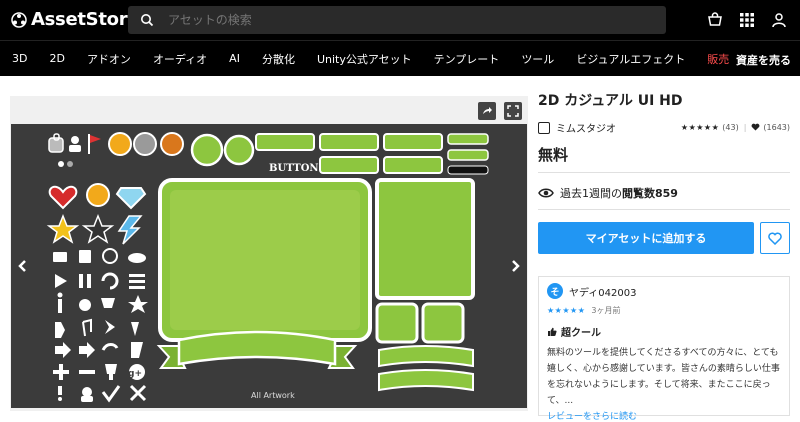 The width and height of the screenshot is (800, 422). I want to click on review-title: 超クール, so click(664, 331).